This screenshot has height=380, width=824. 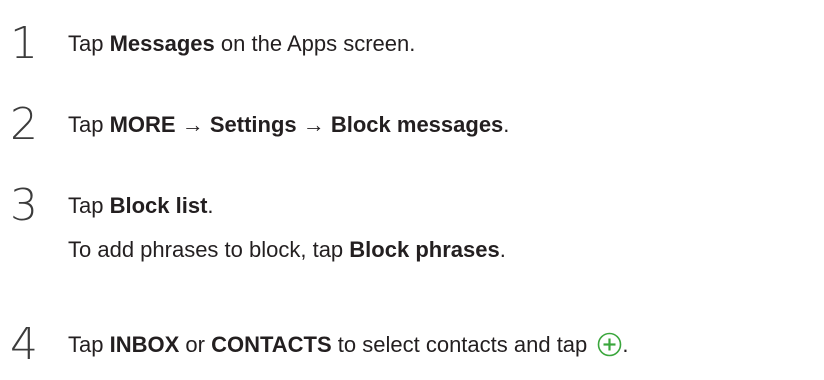 What do you see at coordinates (417, 124) in the screenshot?
I see `ui-term-block-messages: Block messages` at bounding box center [417, 124].